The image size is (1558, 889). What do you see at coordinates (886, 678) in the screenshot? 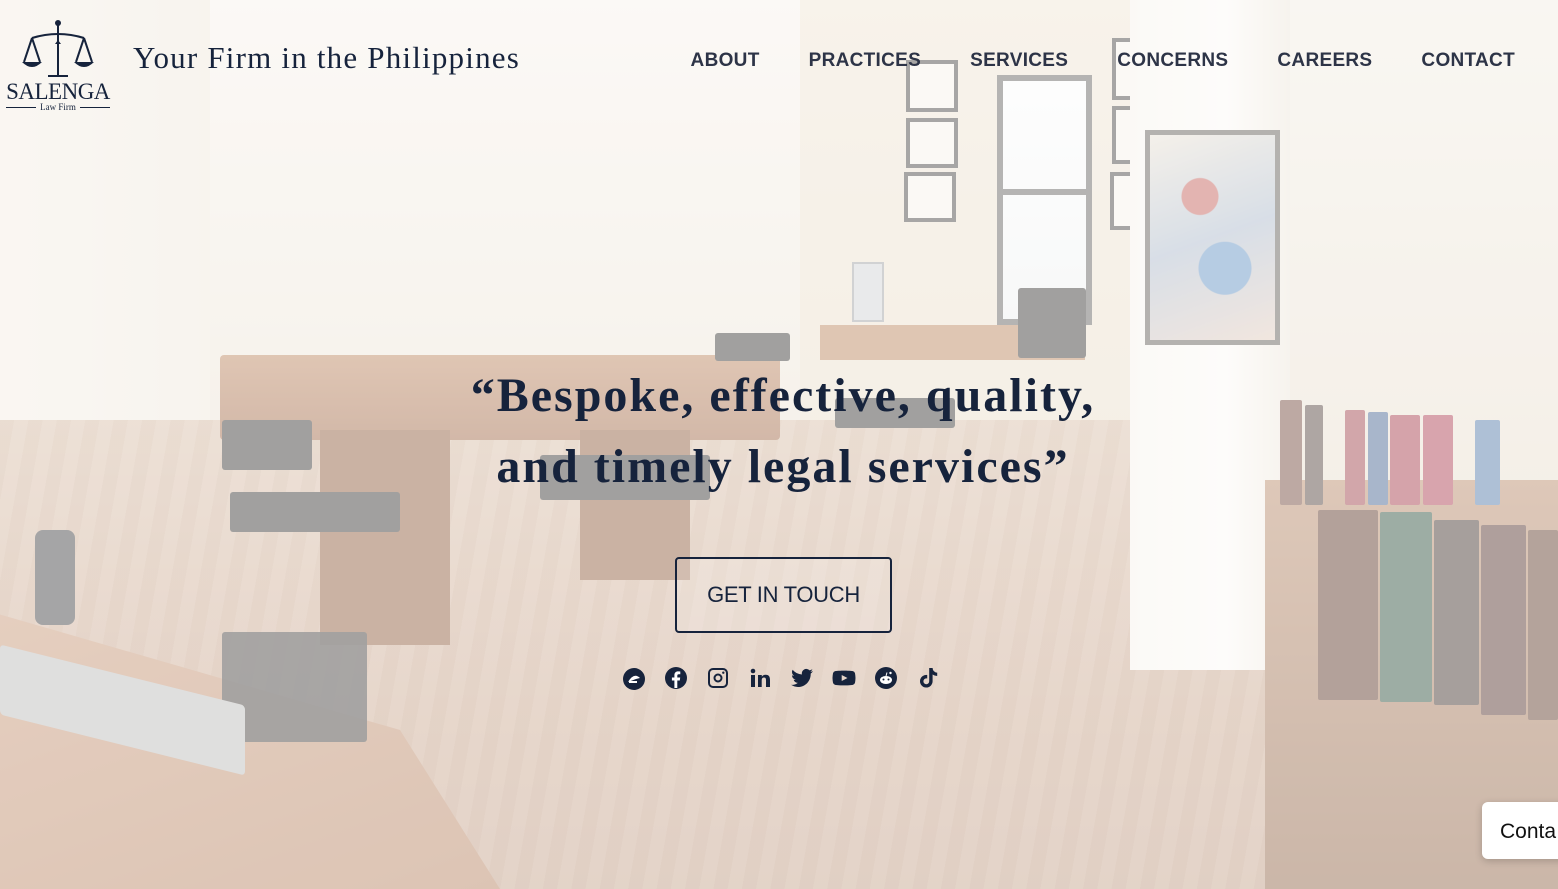
I see `reddit-icon` at bounding box center [886, 678].